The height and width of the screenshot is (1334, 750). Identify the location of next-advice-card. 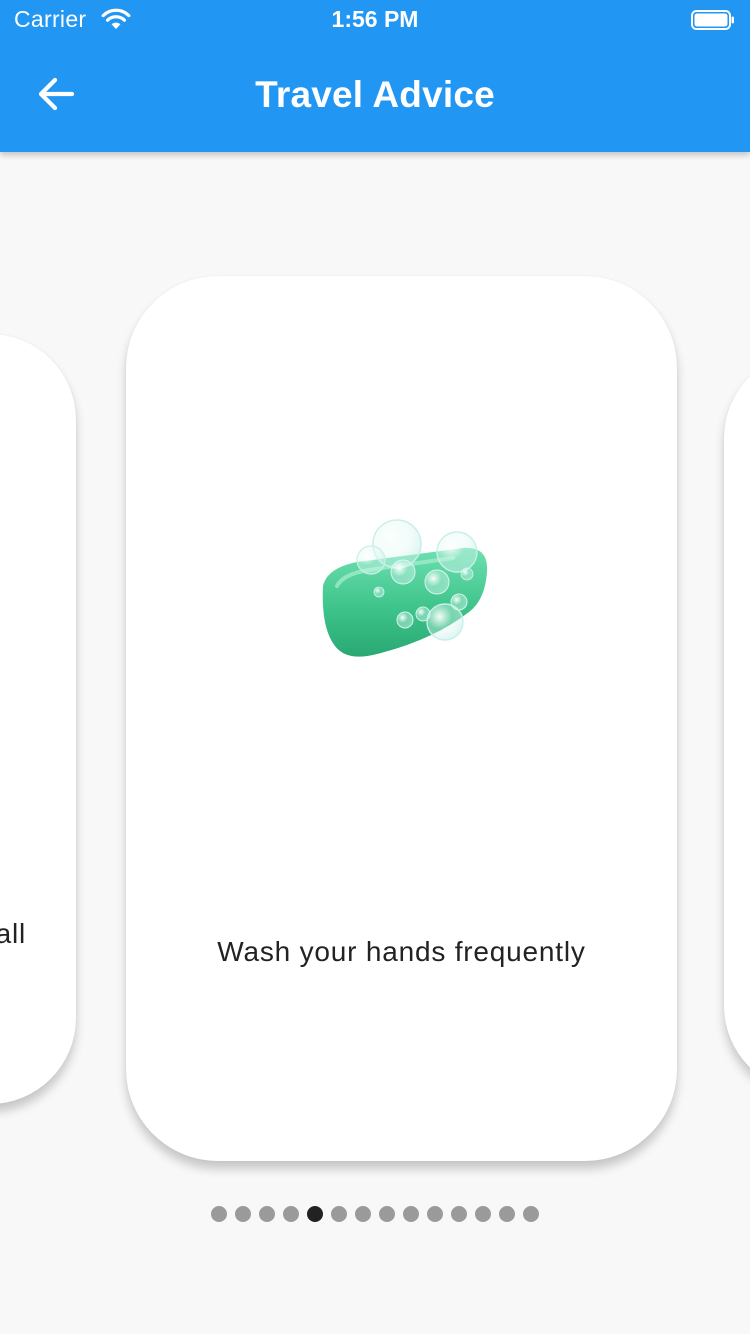
(737, 722).